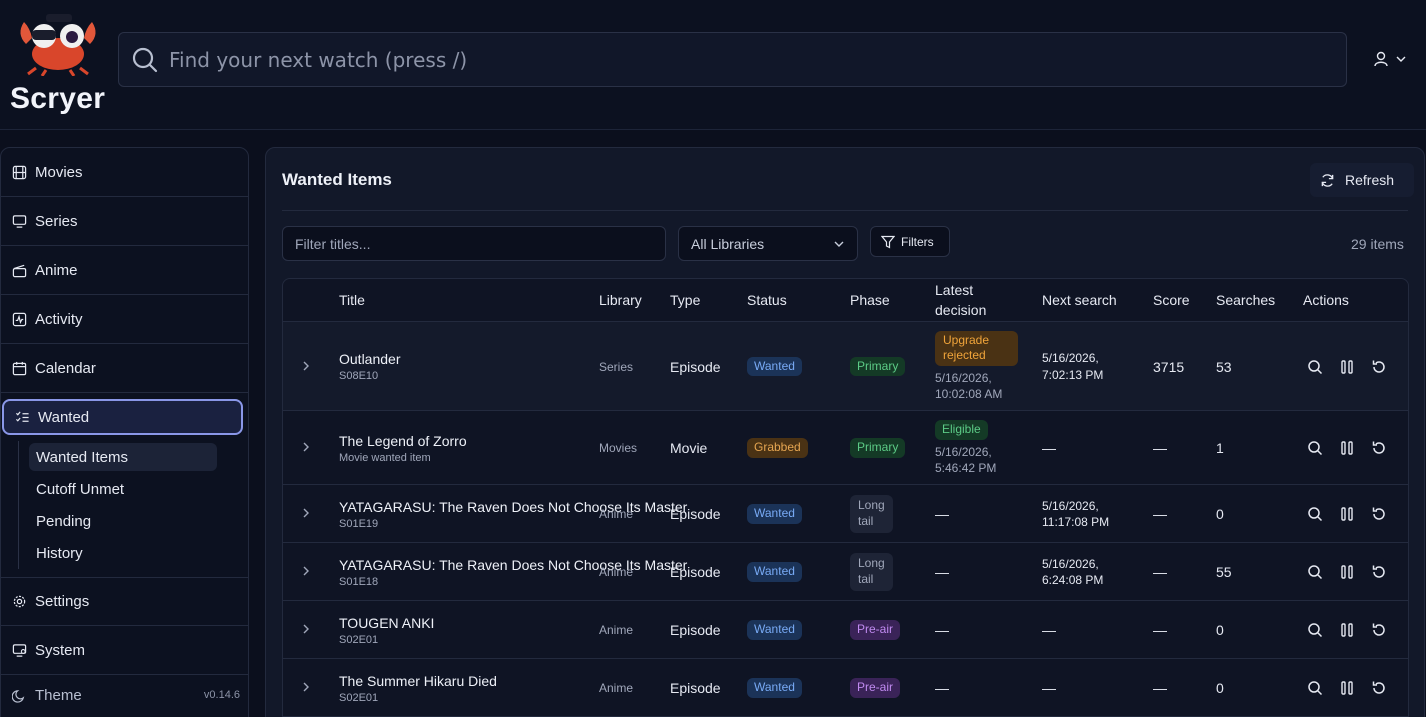 This screenshot has width=1426, height=717. I want to click on col-phase: Phase, so click(870, 300).